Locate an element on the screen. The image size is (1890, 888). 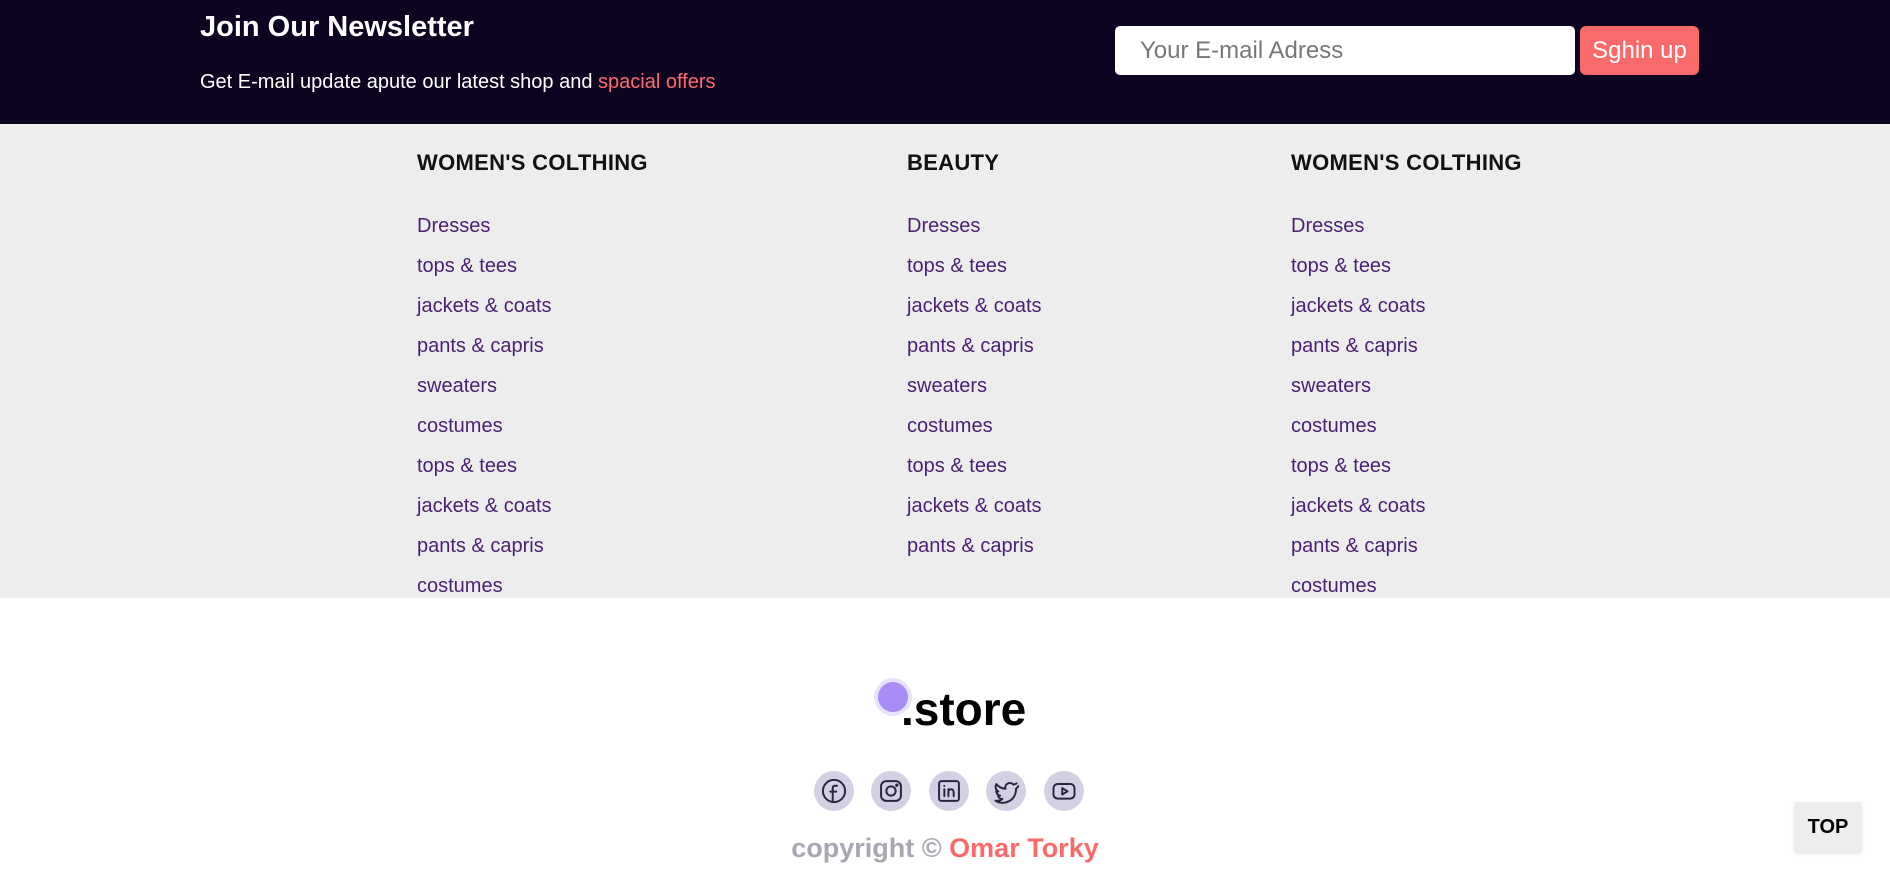
youtube-link is located at coordinates (1064, 791).